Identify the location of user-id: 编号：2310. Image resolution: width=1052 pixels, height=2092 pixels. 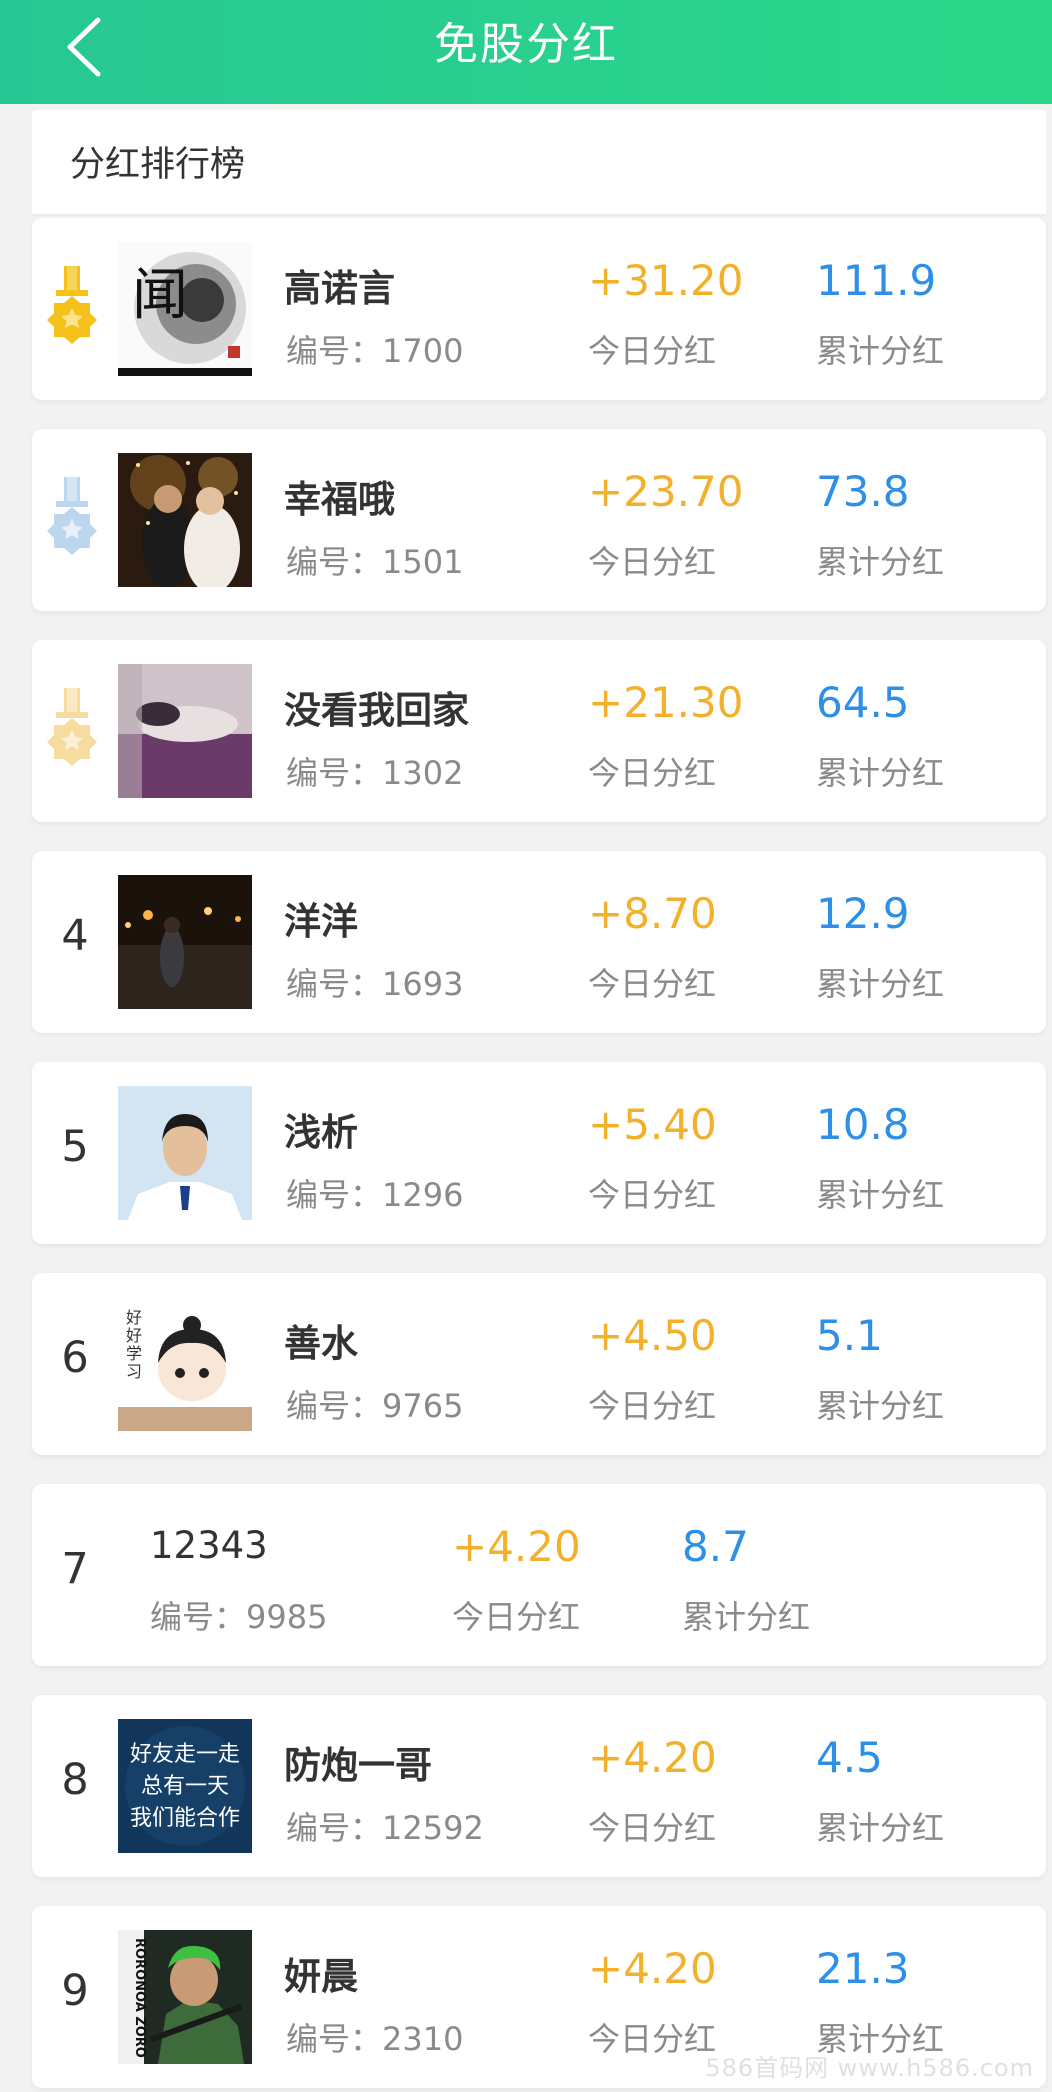
(375, 2039).